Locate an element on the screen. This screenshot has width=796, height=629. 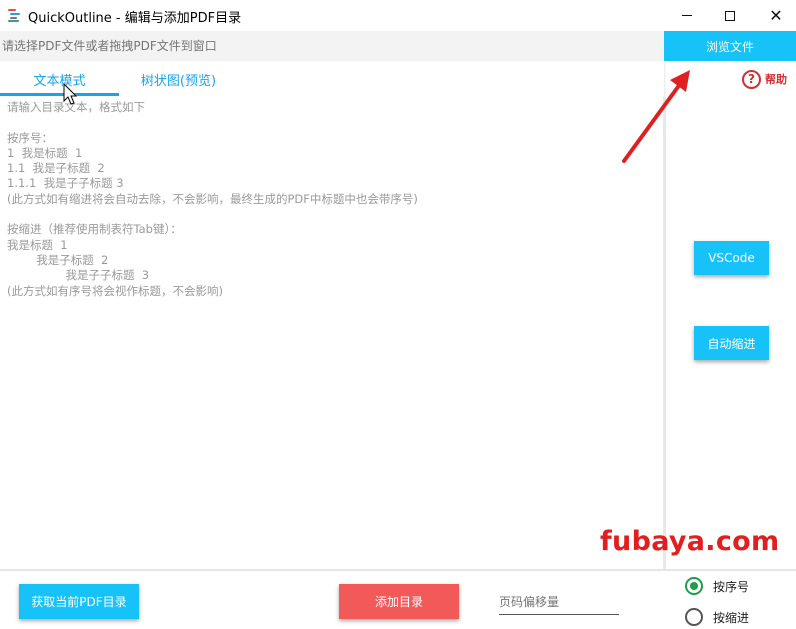
radio-by-sequence: 按序号 is located at coordinates (717, 586).